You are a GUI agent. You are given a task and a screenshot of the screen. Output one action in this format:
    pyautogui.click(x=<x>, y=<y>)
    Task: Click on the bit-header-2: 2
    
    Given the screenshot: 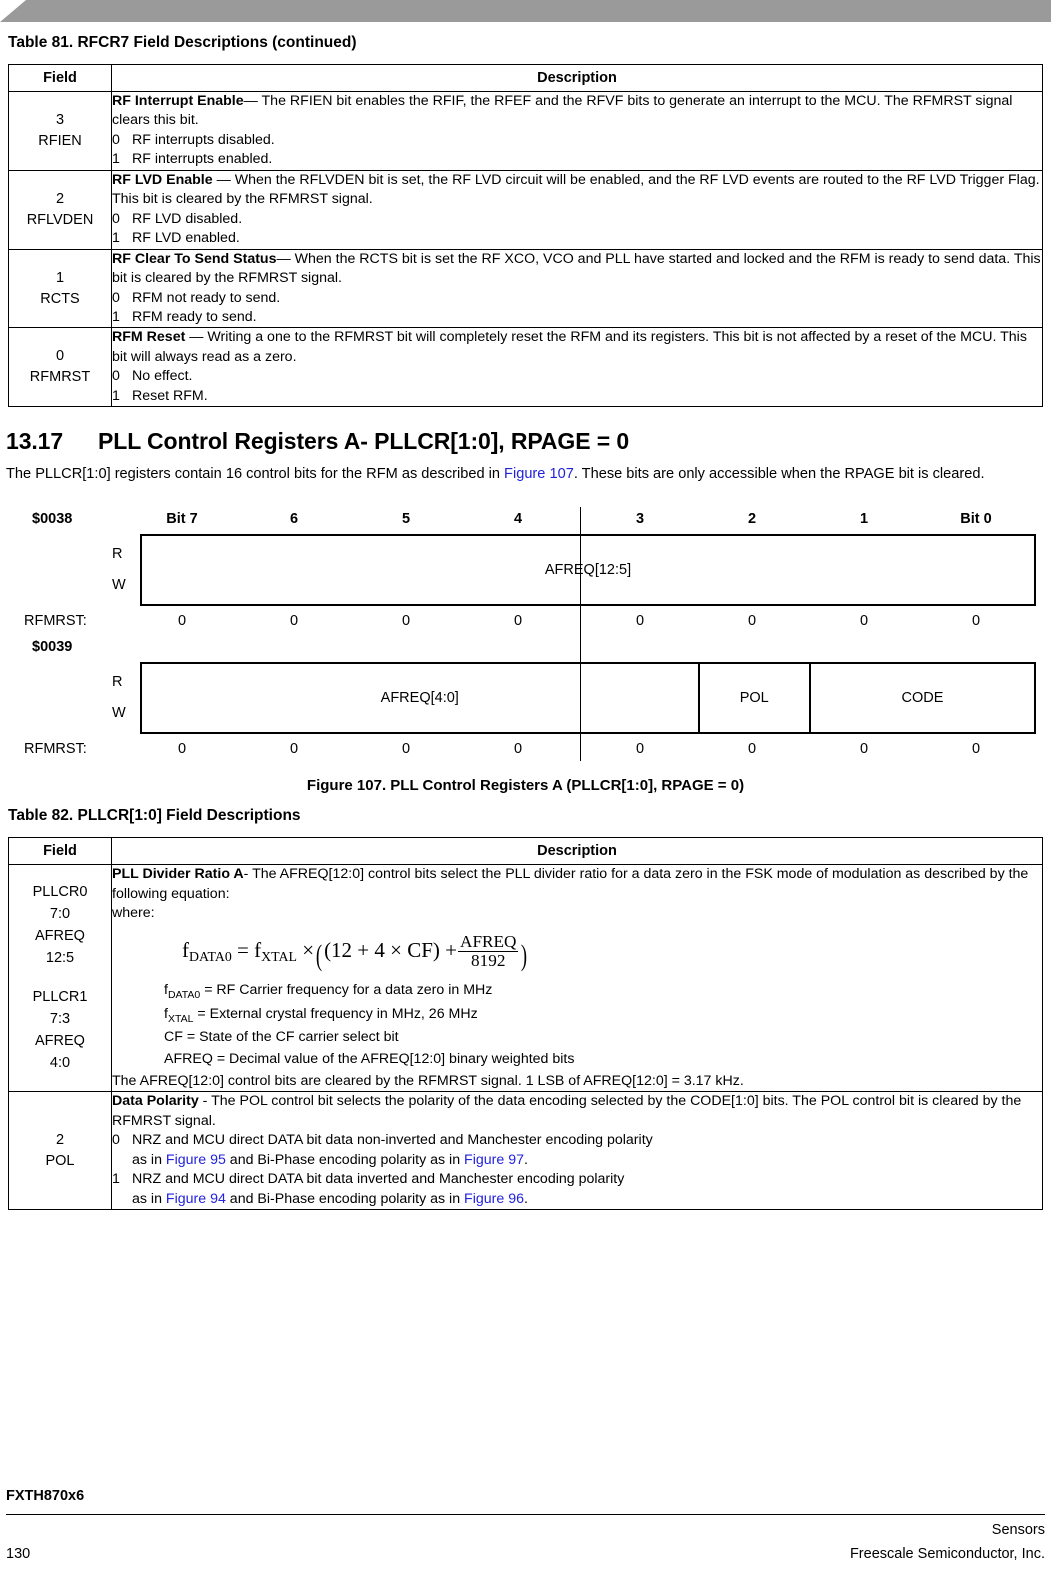 What is the action you would take?
    pyautogui.click(x=752, y=519)
    